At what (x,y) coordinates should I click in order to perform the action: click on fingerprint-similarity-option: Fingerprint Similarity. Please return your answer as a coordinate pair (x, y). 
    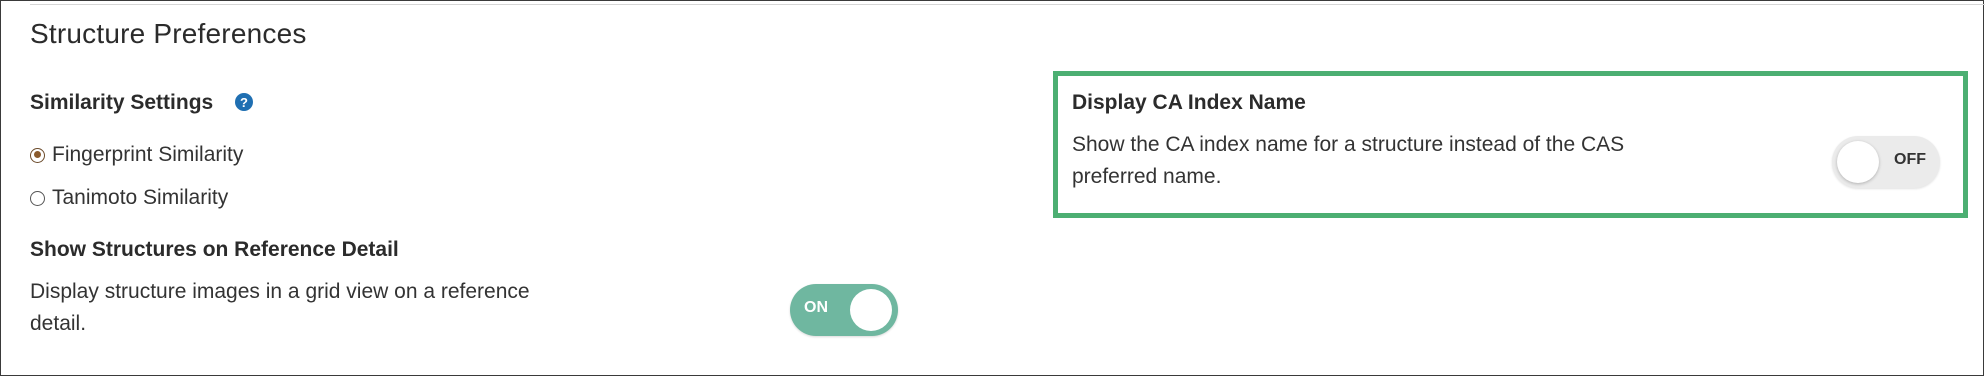
    Looking at the image, I should click on (136, 155).